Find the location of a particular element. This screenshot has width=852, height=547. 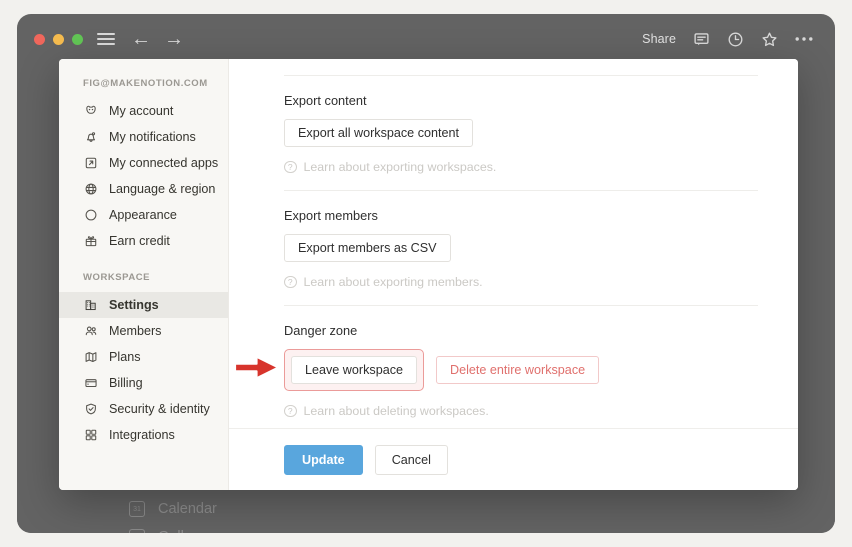

export-members-learn-link: ? Learn about exporting members. is located at coordinates (521, 282).